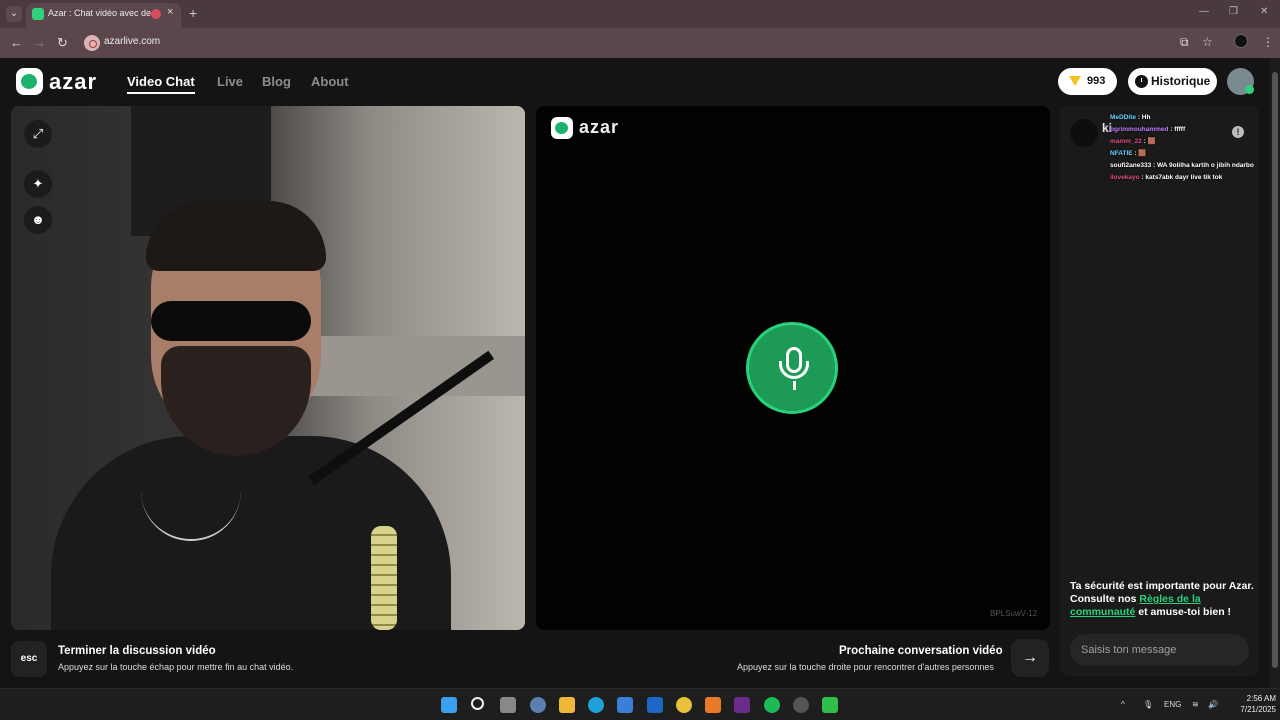 The image size is (1280, 720). Describe the element at coordinates (137, 651) in the screenshot. I see `end-chat-title: Terminer la discussion vidéo` at that location.